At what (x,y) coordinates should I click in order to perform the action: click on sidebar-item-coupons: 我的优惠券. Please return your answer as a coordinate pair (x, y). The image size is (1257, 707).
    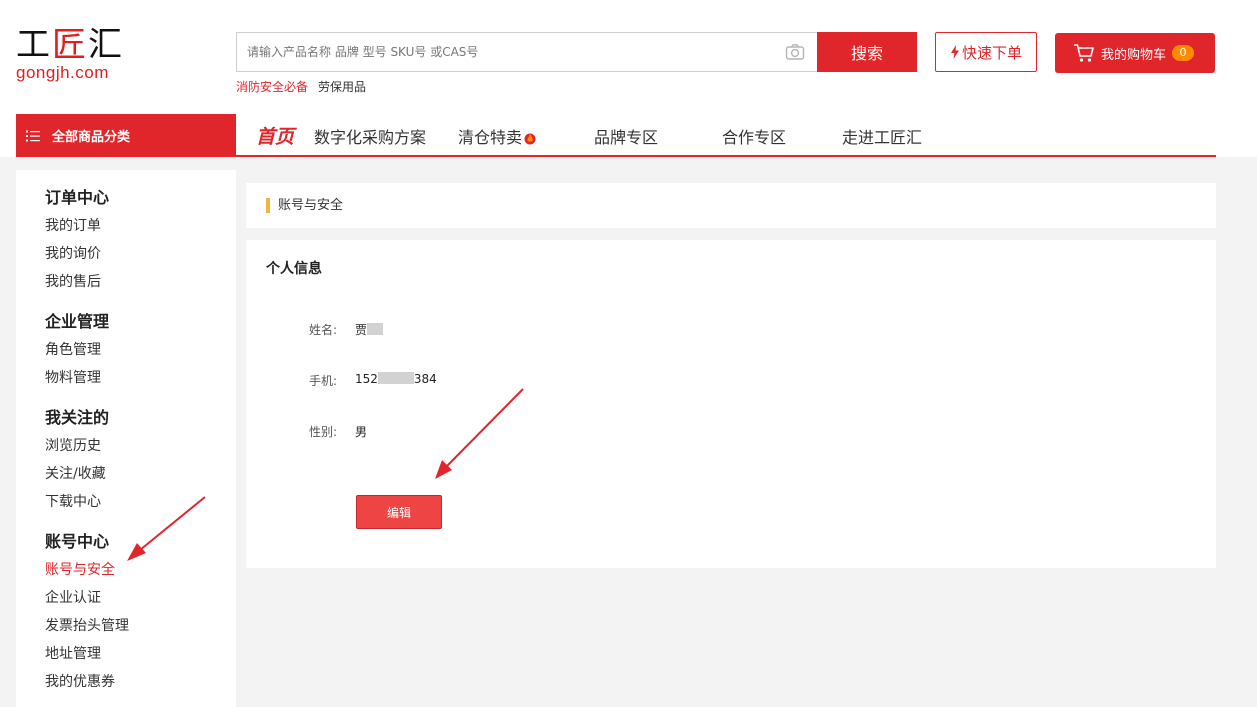
    Looking at the image, I should click on (80, 681).